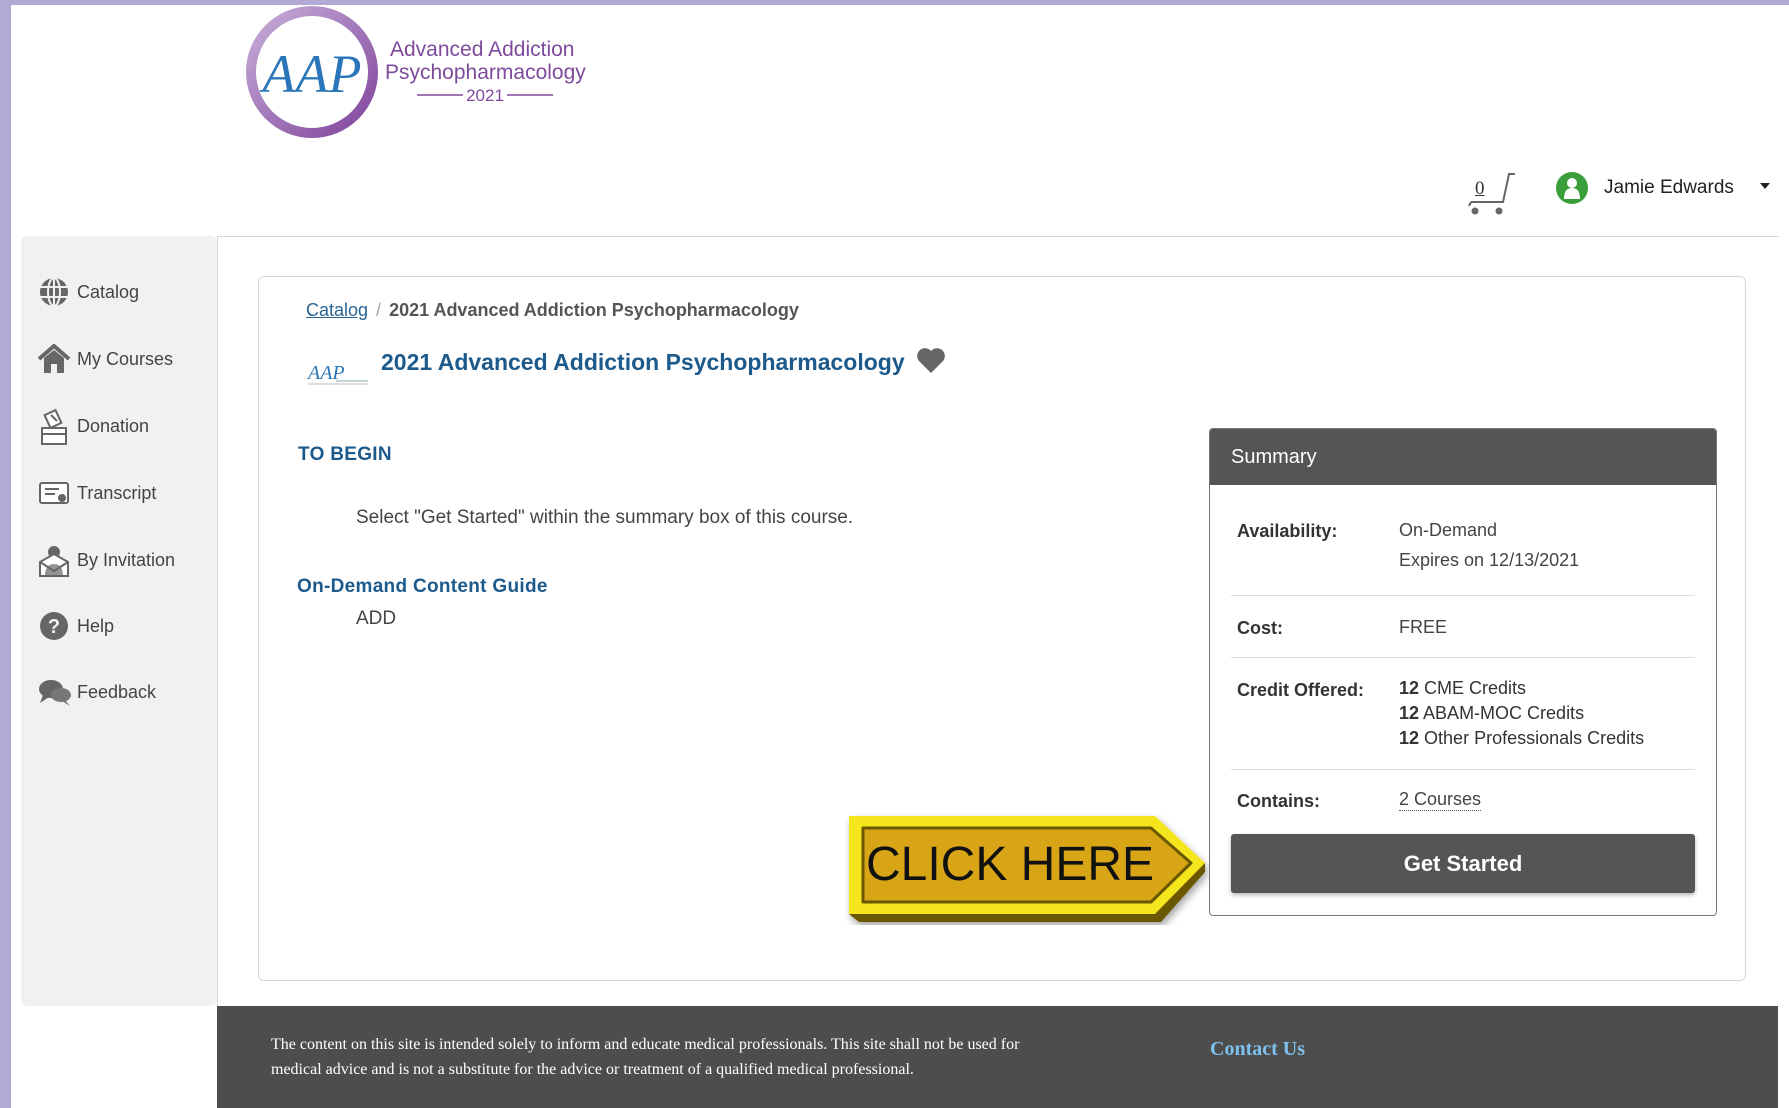  Describe the element at coordinates (113, 425) in the screenshot. I see `sidebar-item-label: Donation` at that location.